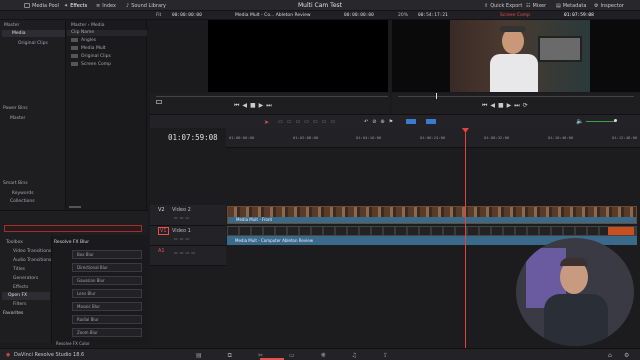 The width and height of the screenshot is (640, 360). I want to click on program-viewer, so click(520, 56).